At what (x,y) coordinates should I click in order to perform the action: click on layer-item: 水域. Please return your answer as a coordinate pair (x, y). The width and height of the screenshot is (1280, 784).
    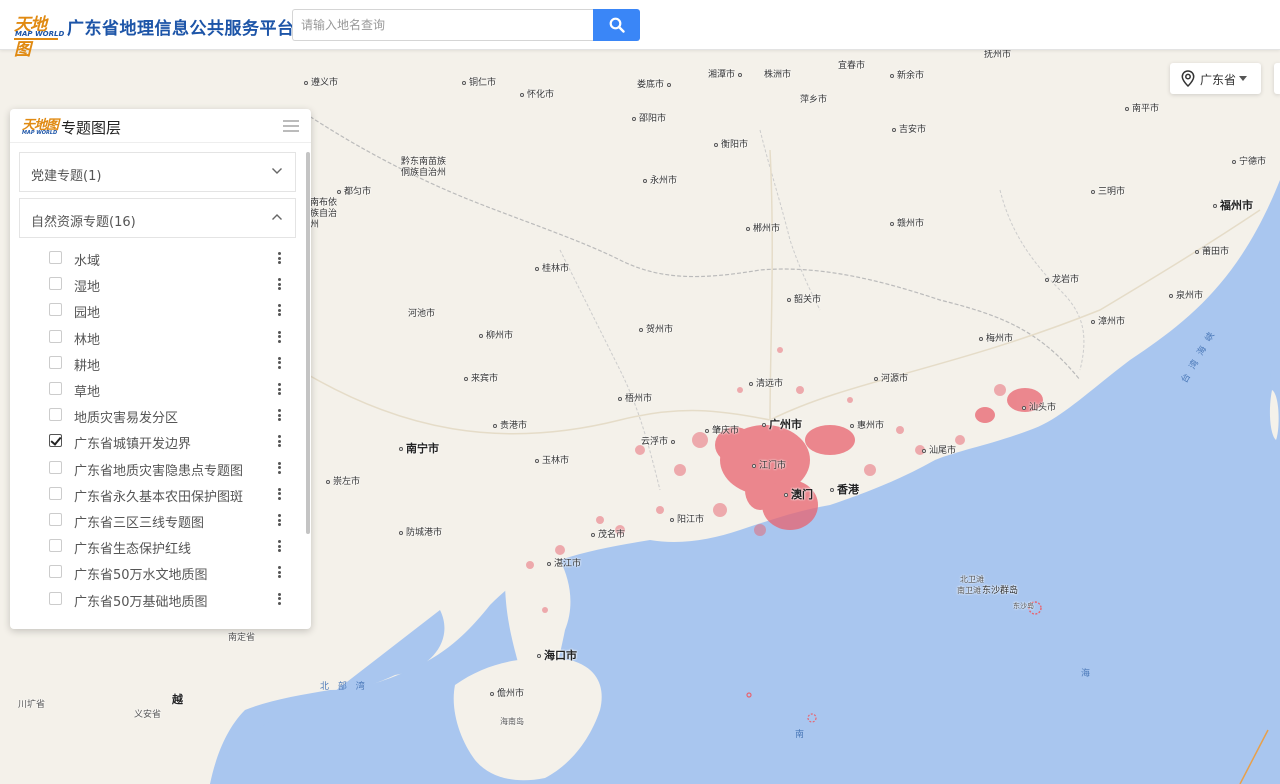
    Looking at the image, I should click on (169, 258).